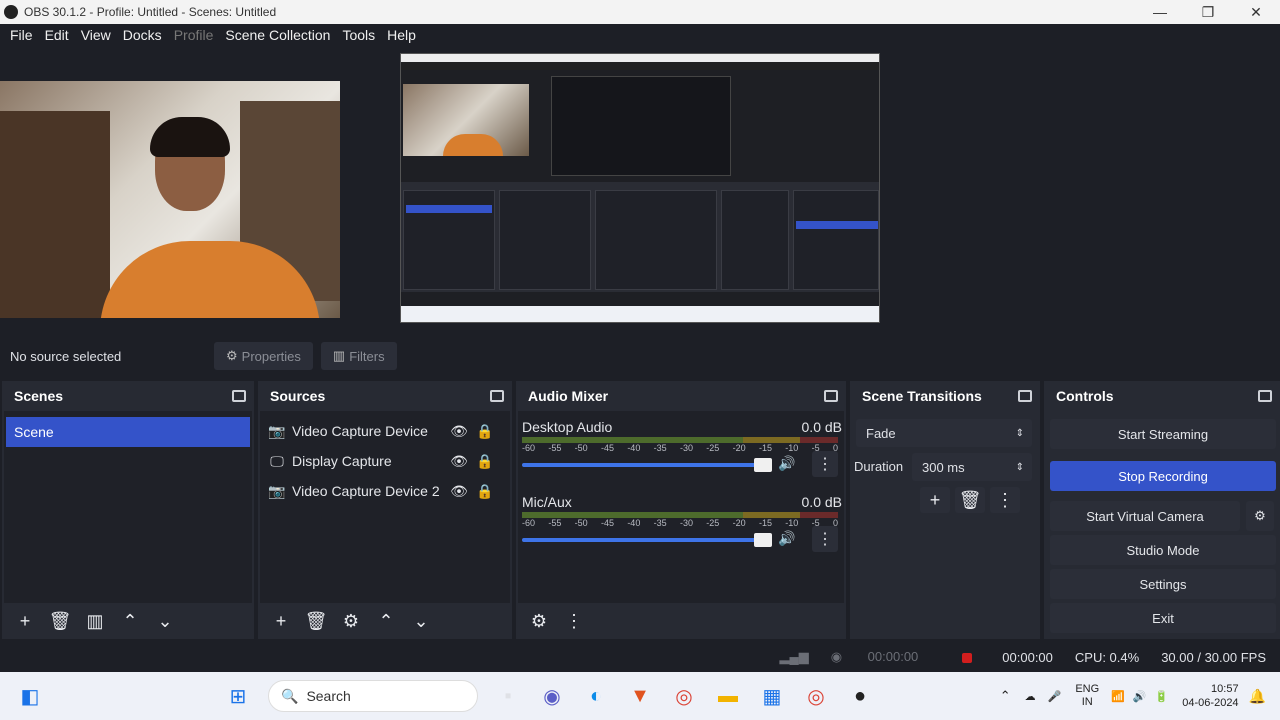 This screenshot has width=1280, height=720. Describe the element at coordinates (271, 356) in the screenshot. I see `properties-label: Properties` at that location.